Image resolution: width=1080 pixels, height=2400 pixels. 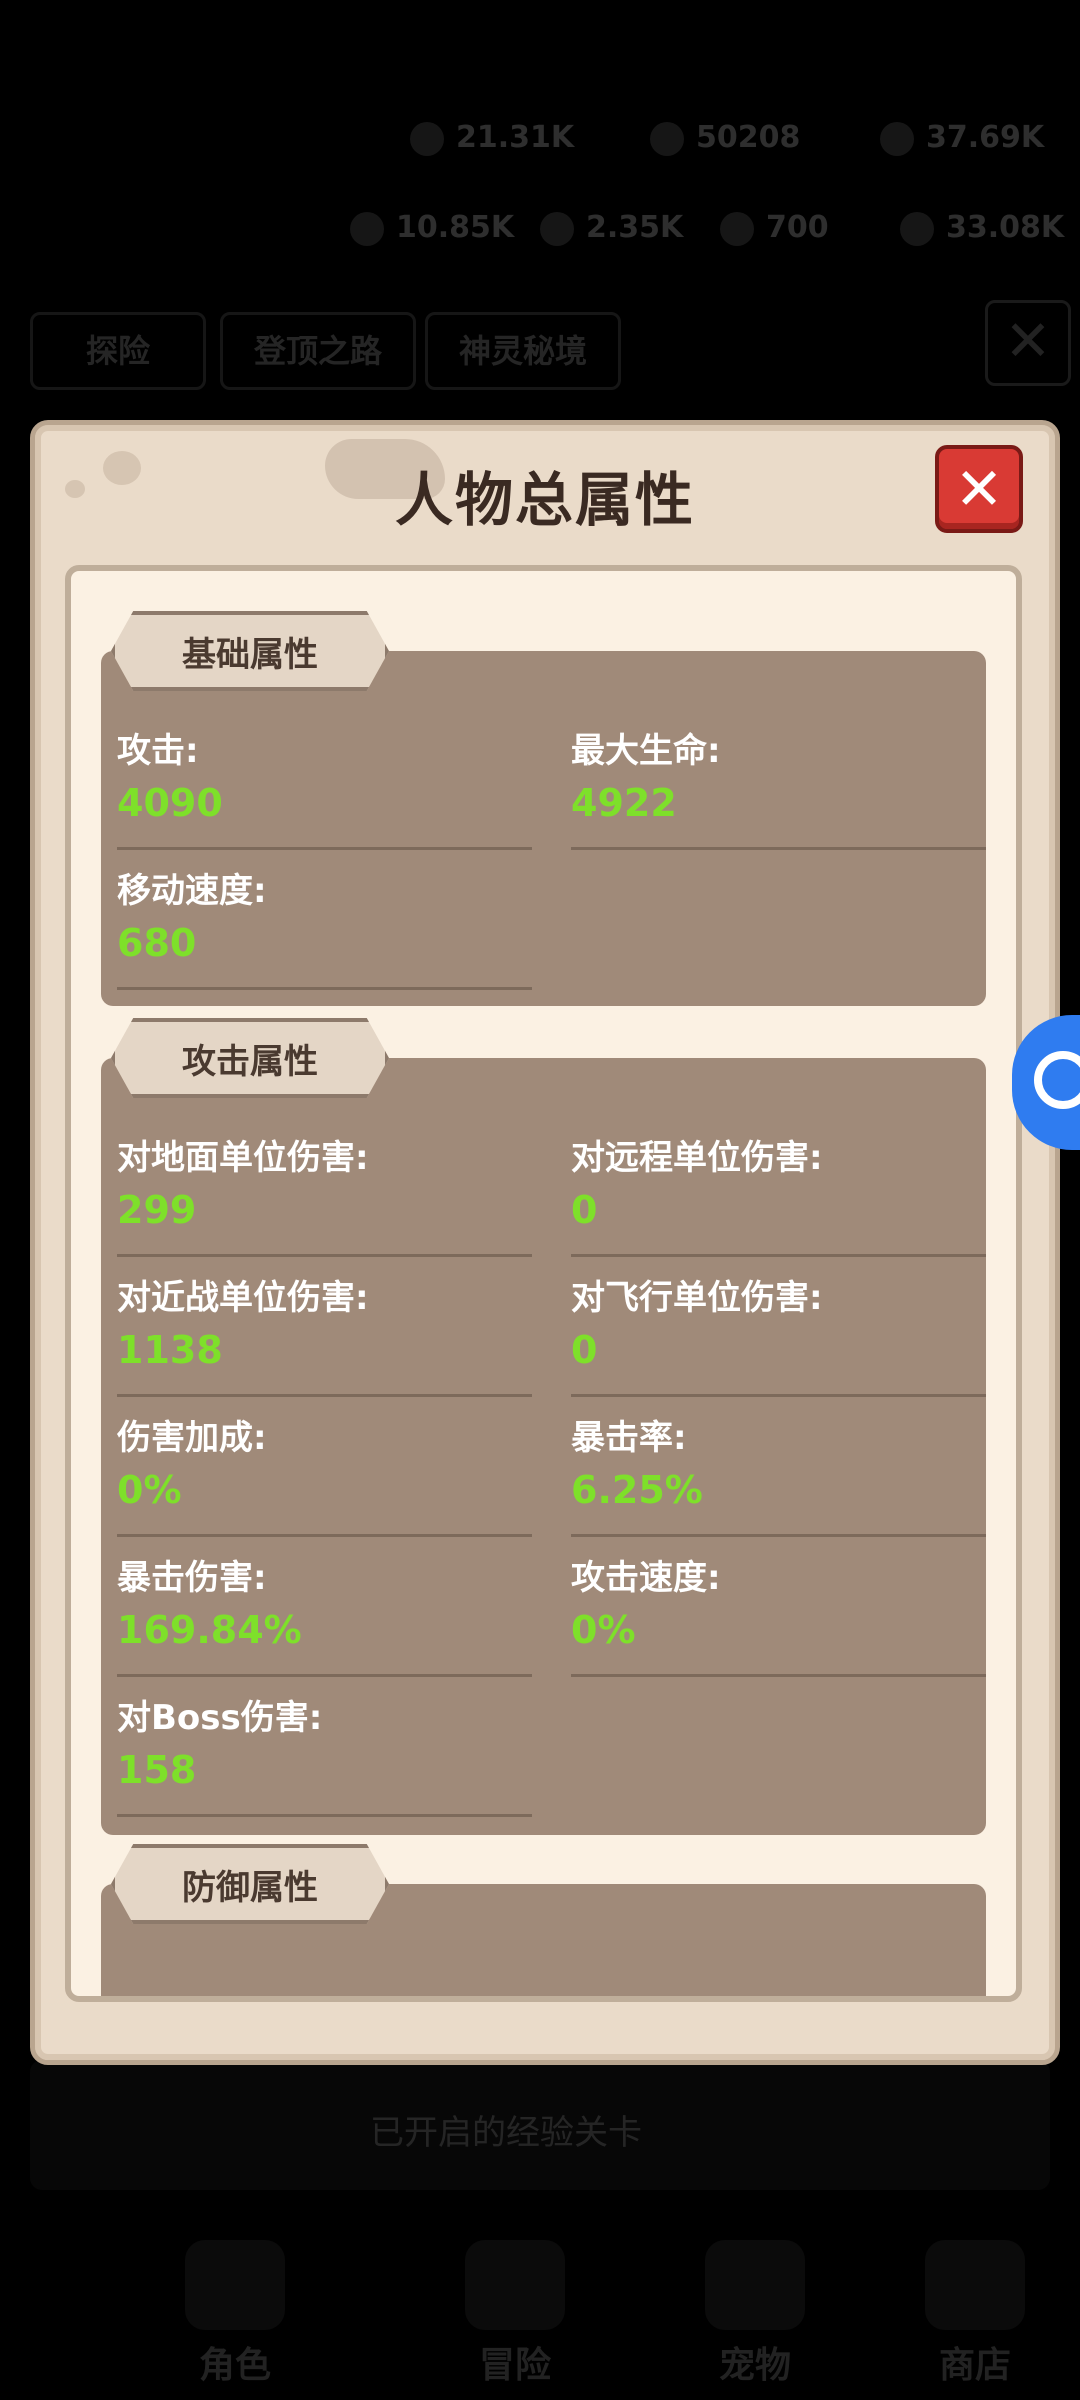 I want to click on bg-tab-explore: 探险, so click(x=118, y=351).